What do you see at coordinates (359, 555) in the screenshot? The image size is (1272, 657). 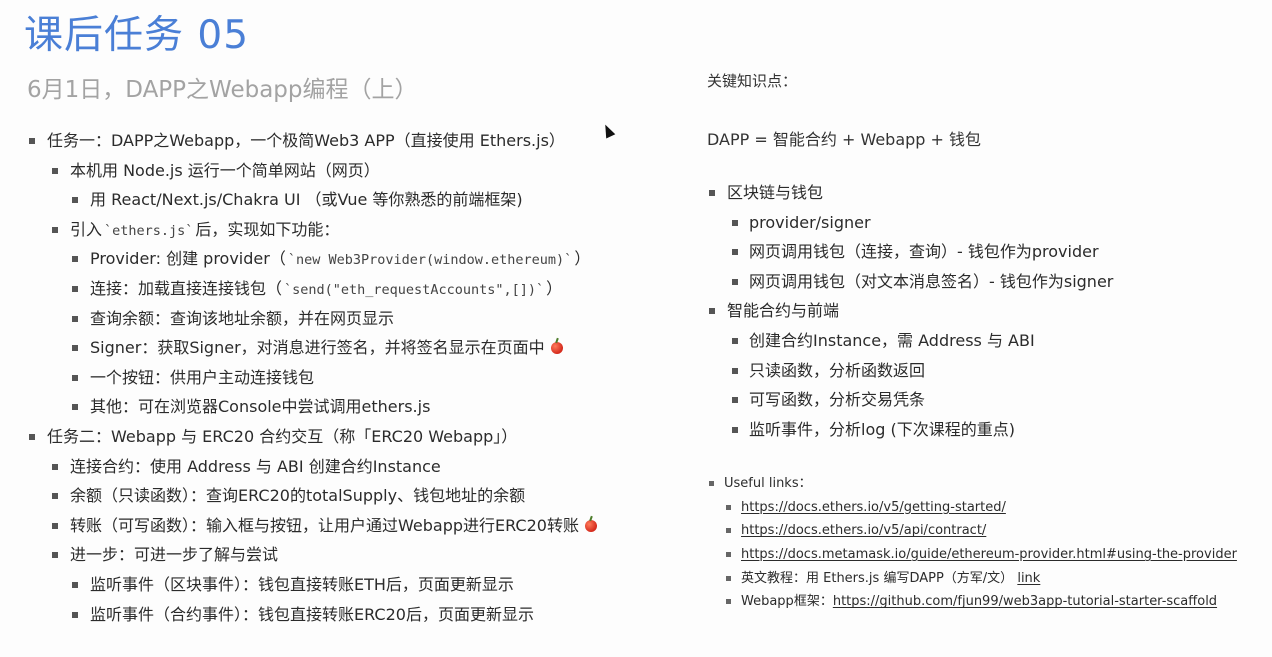 I see `list-item: 进一步：可进一步了解与尝试` at bounding box center [359, 555].